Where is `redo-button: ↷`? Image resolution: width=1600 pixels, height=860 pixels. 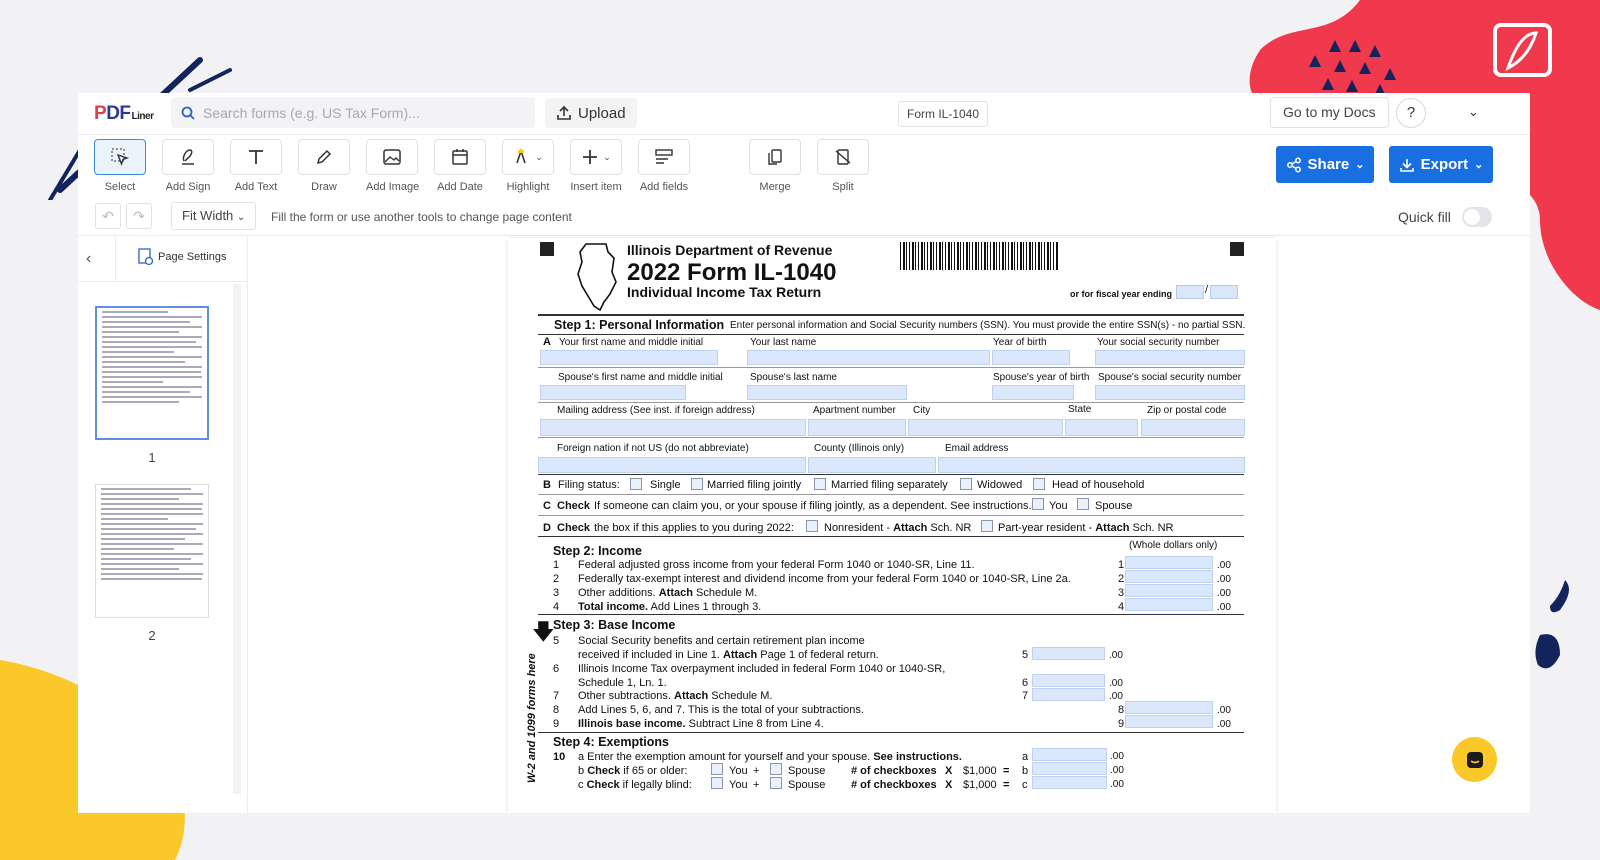
redo-button: ↷ is located at coordinates (139, 216).